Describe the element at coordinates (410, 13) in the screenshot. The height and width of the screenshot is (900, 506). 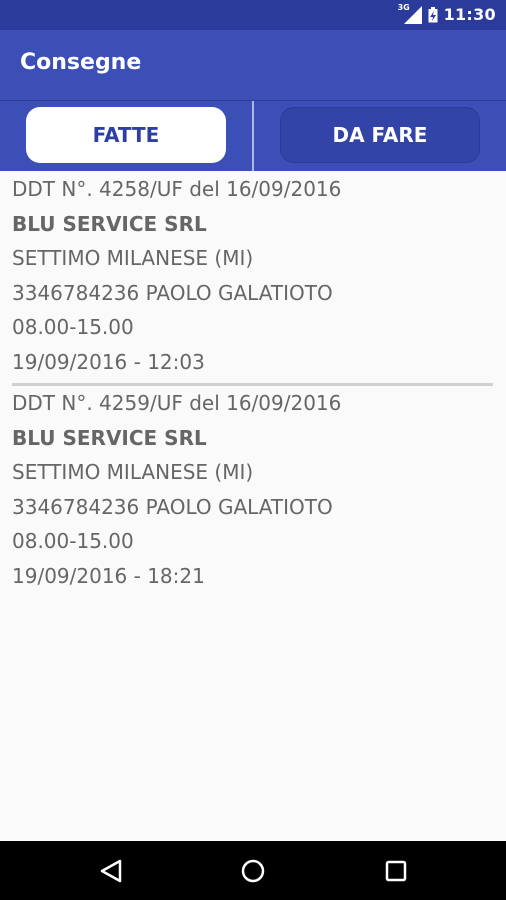
I see `signal-icon: 3G` at that location.